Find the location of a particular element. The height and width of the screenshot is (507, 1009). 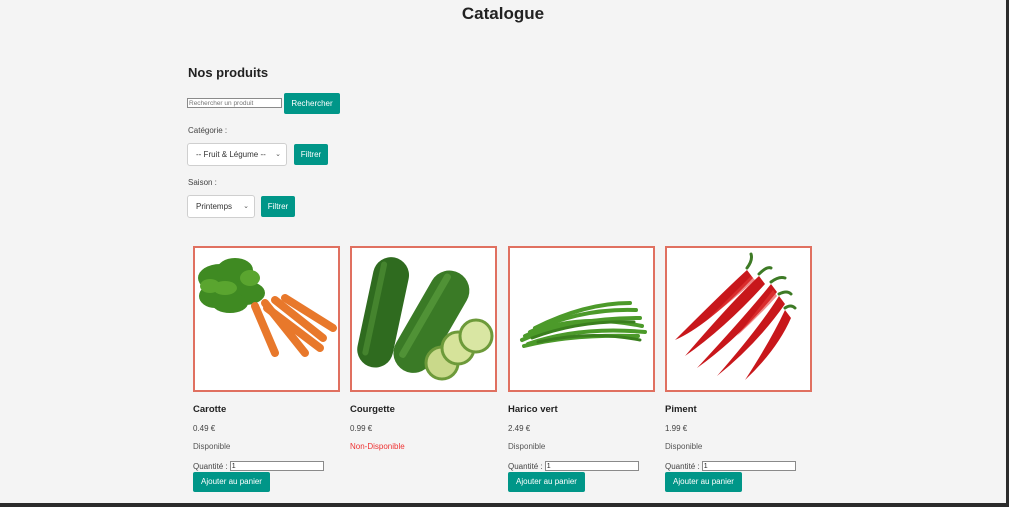

product-card: Carotte 0.49 € Disponible Quantité : is located at coordinates (266, 358).